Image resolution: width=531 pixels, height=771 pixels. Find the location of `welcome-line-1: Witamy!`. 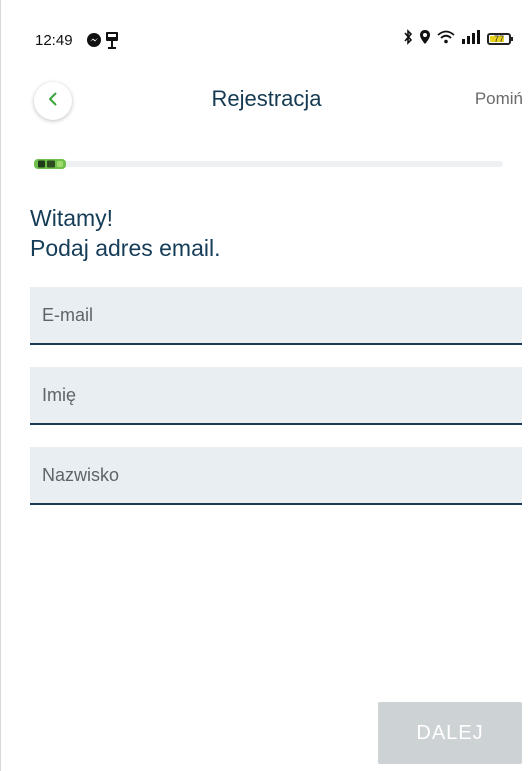

welcome-line-1: Witamy! is located at coordinates (72, 218).